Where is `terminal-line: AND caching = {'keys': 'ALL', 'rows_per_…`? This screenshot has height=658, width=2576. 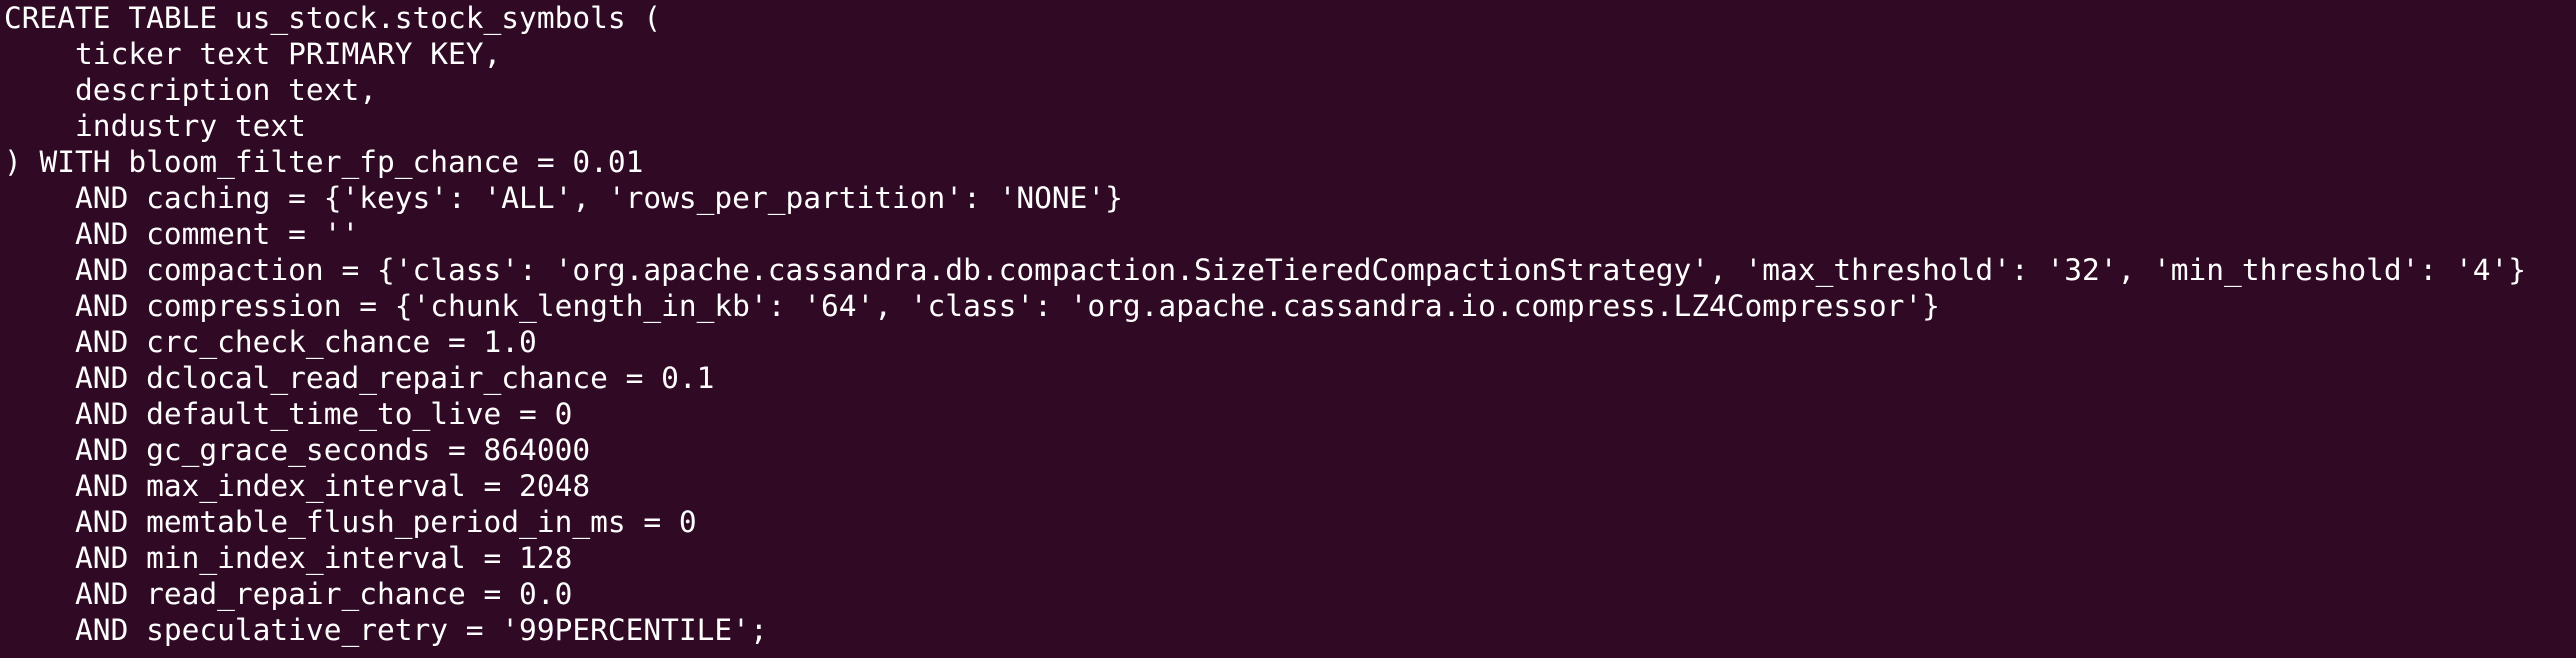 terminal-line: AND caching = {'keys': 'ALL', 'rows_per_… is located at coordinates (563, 198).